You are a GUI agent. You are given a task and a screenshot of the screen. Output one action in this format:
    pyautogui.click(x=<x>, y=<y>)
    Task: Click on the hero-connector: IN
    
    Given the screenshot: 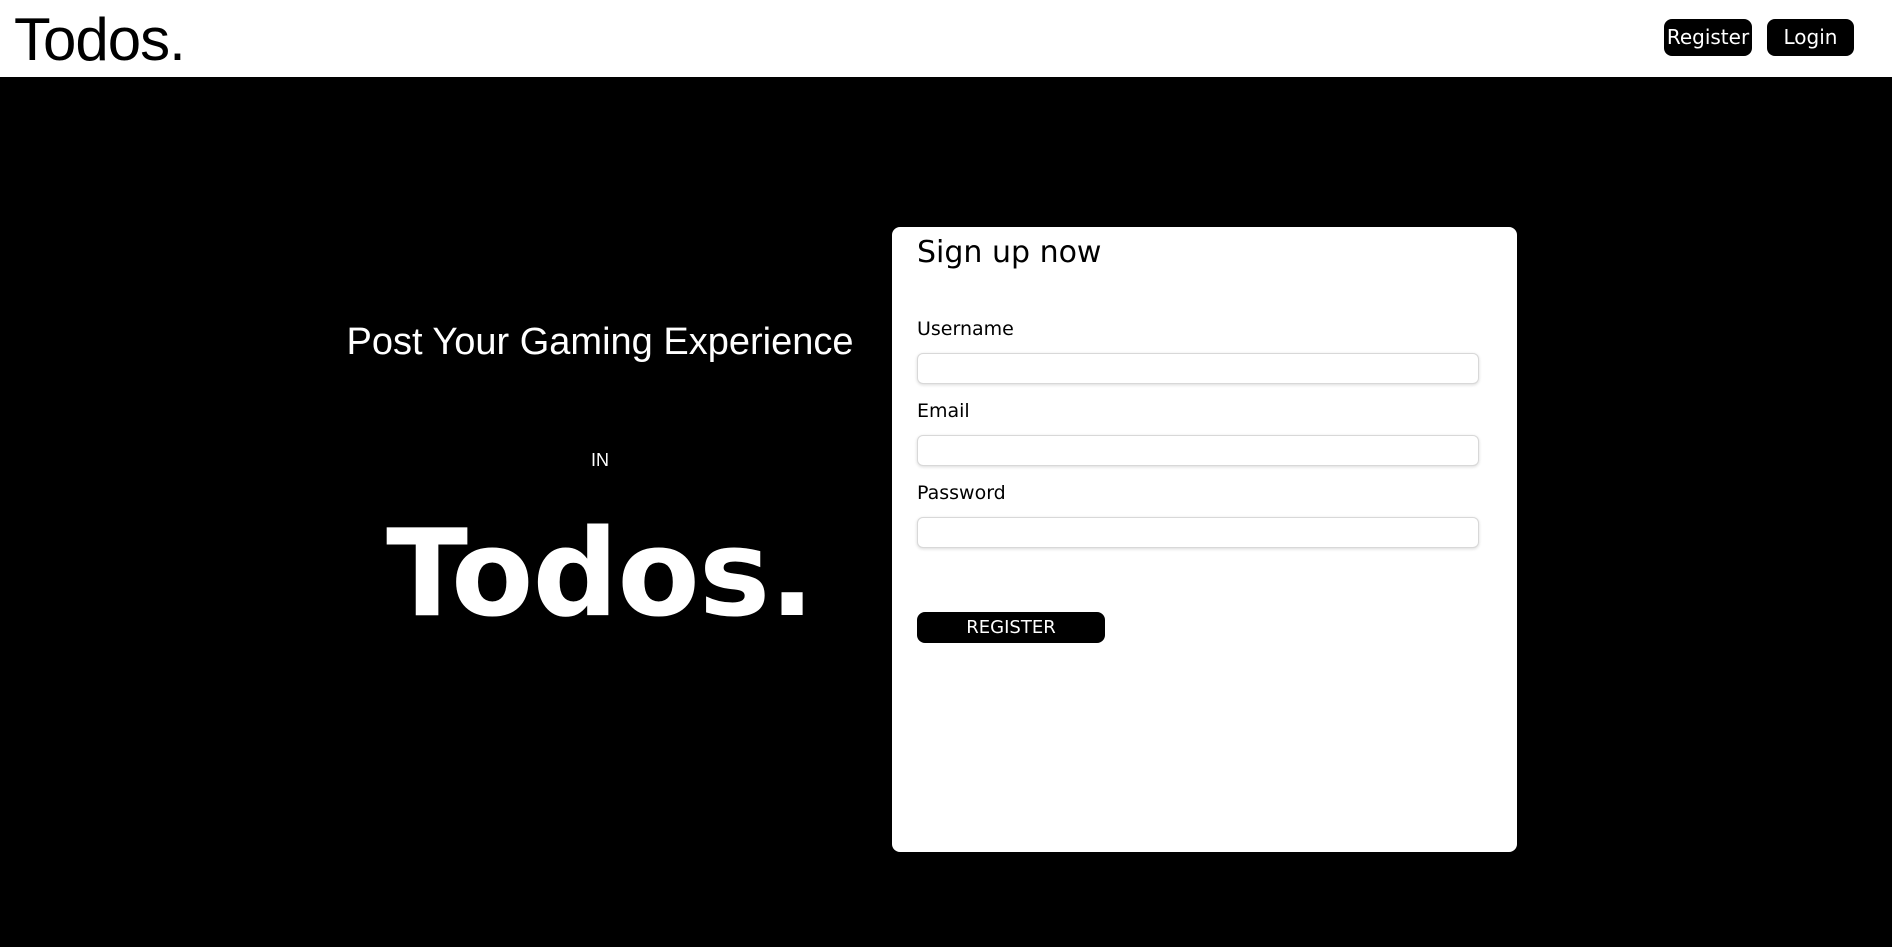 What is the action you would take?
    pyautogui.click(x=600, y=460)
    